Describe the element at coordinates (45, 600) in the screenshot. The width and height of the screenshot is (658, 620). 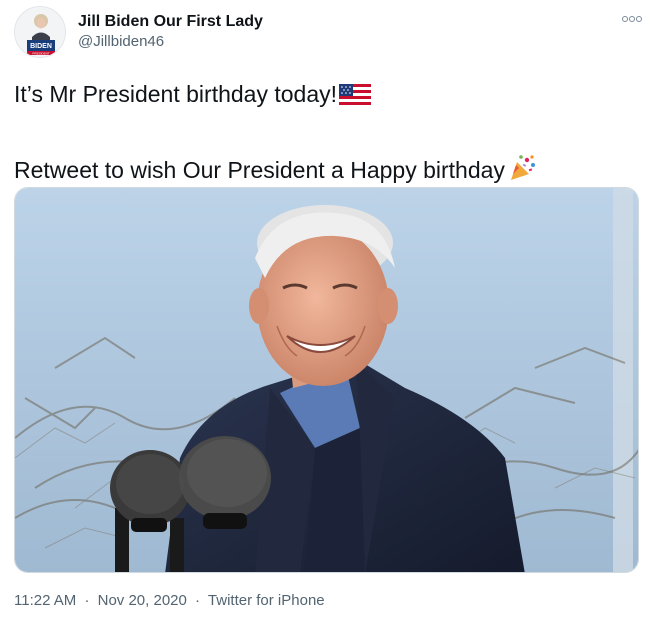
I see `tweet-time: 11:22 AM` at that location.